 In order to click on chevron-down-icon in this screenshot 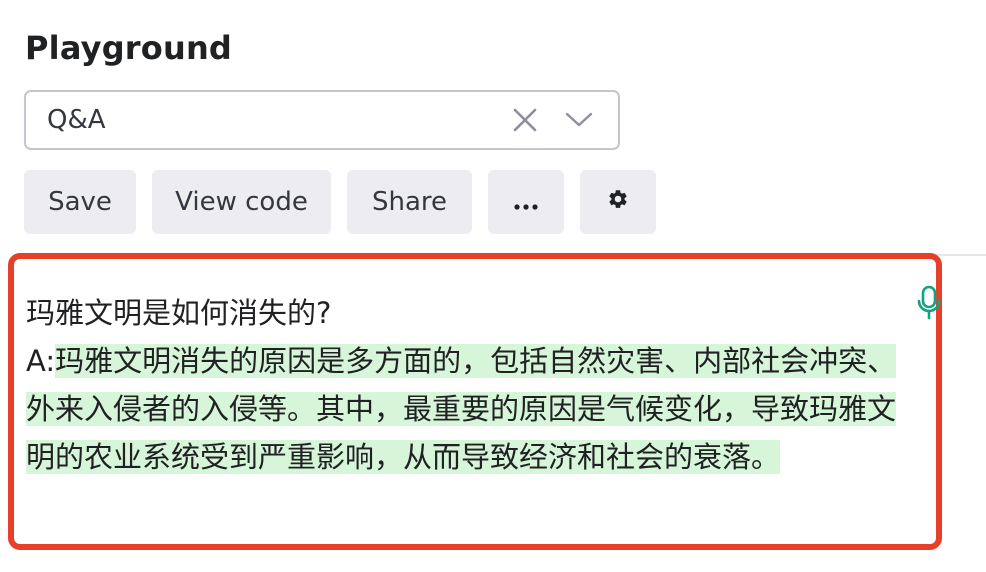, I will do `click(579, 120)`.